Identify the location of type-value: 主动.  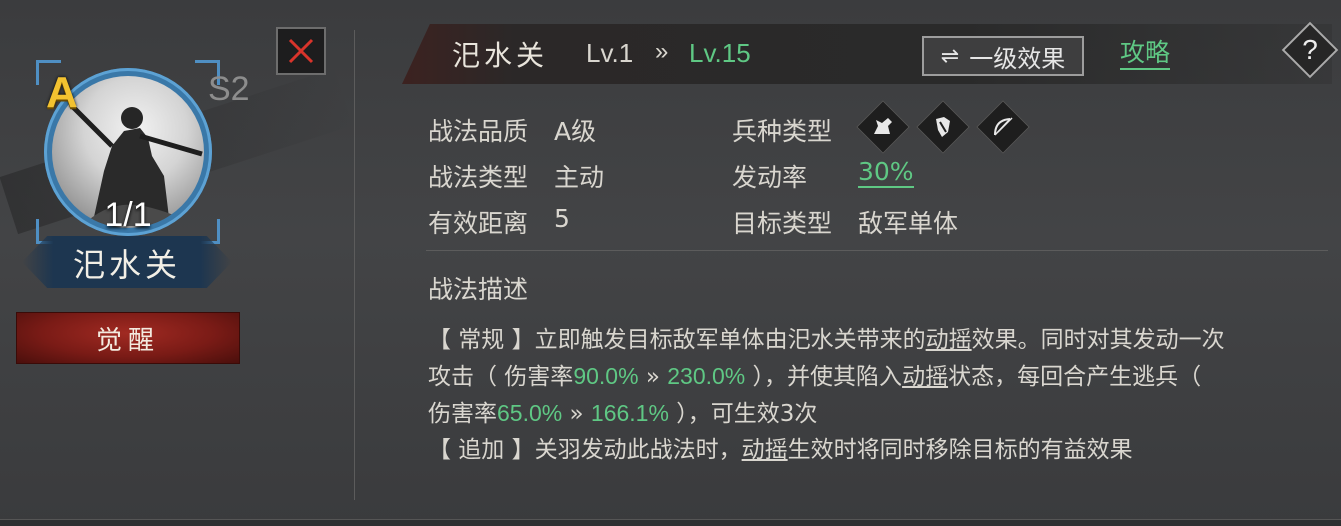
(579, 177).